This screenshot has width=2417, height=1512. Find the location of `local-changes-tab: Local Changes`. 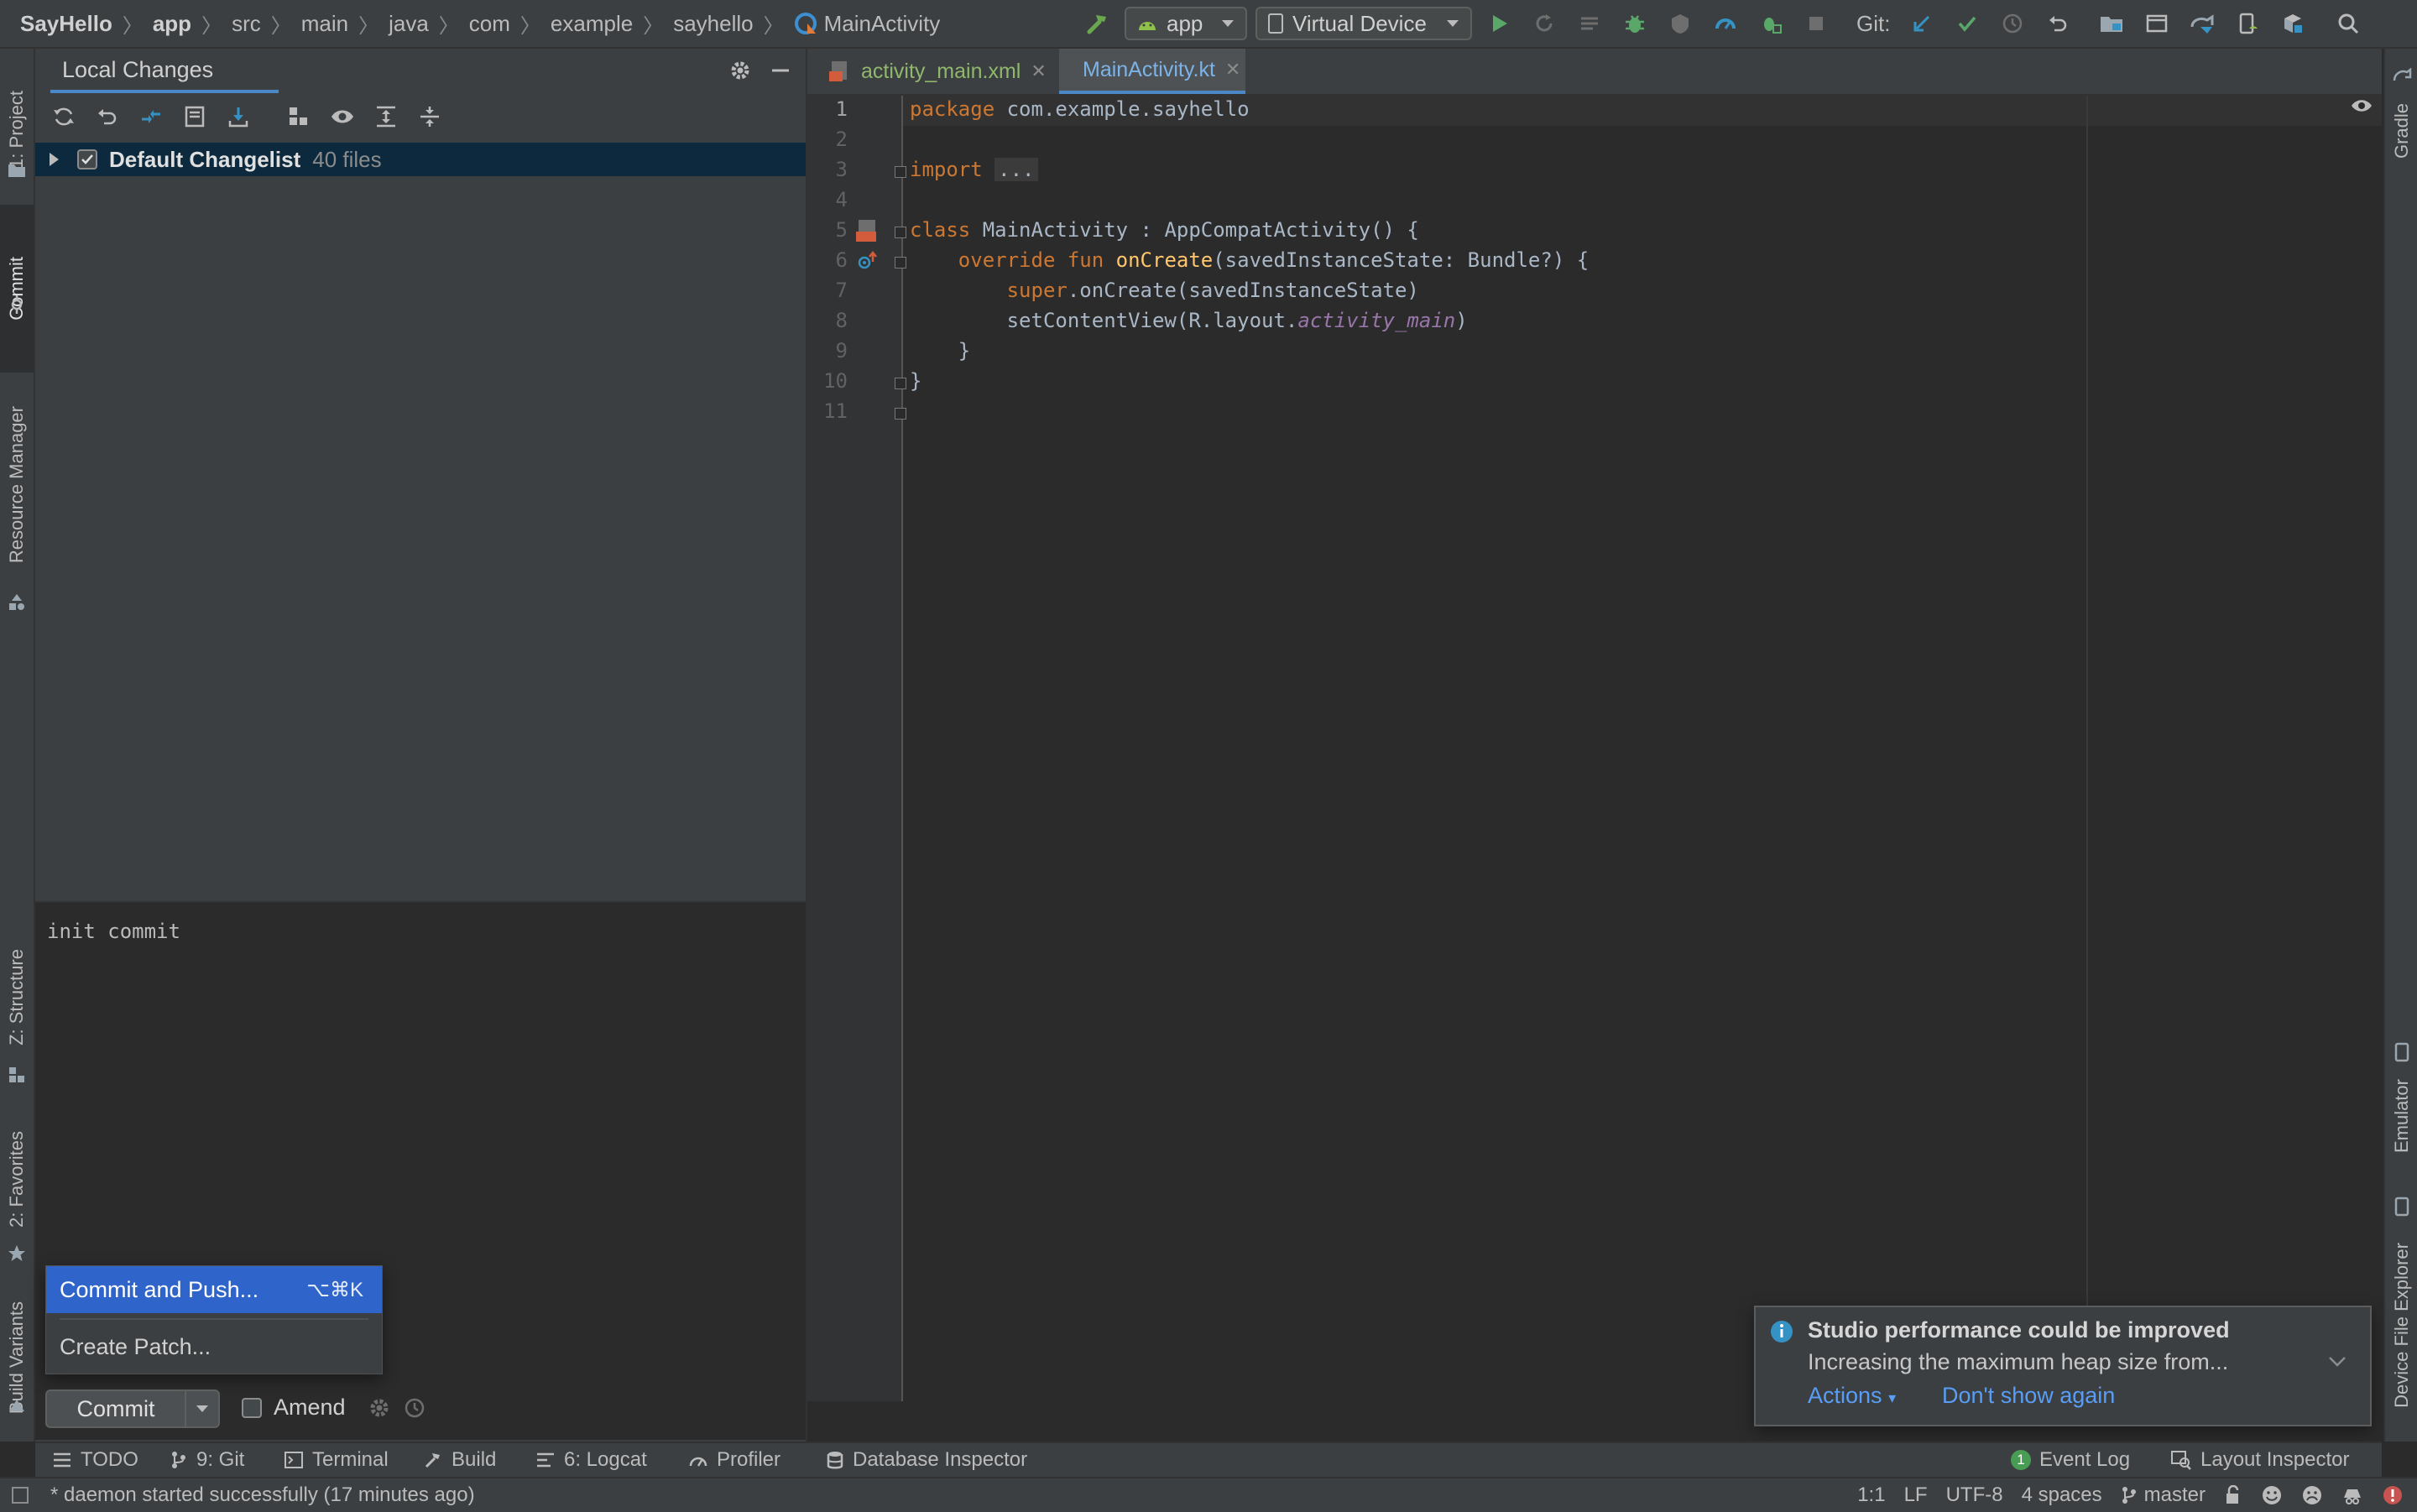

local-changes-tab: Local Changes is located at coordinates (137, 70).